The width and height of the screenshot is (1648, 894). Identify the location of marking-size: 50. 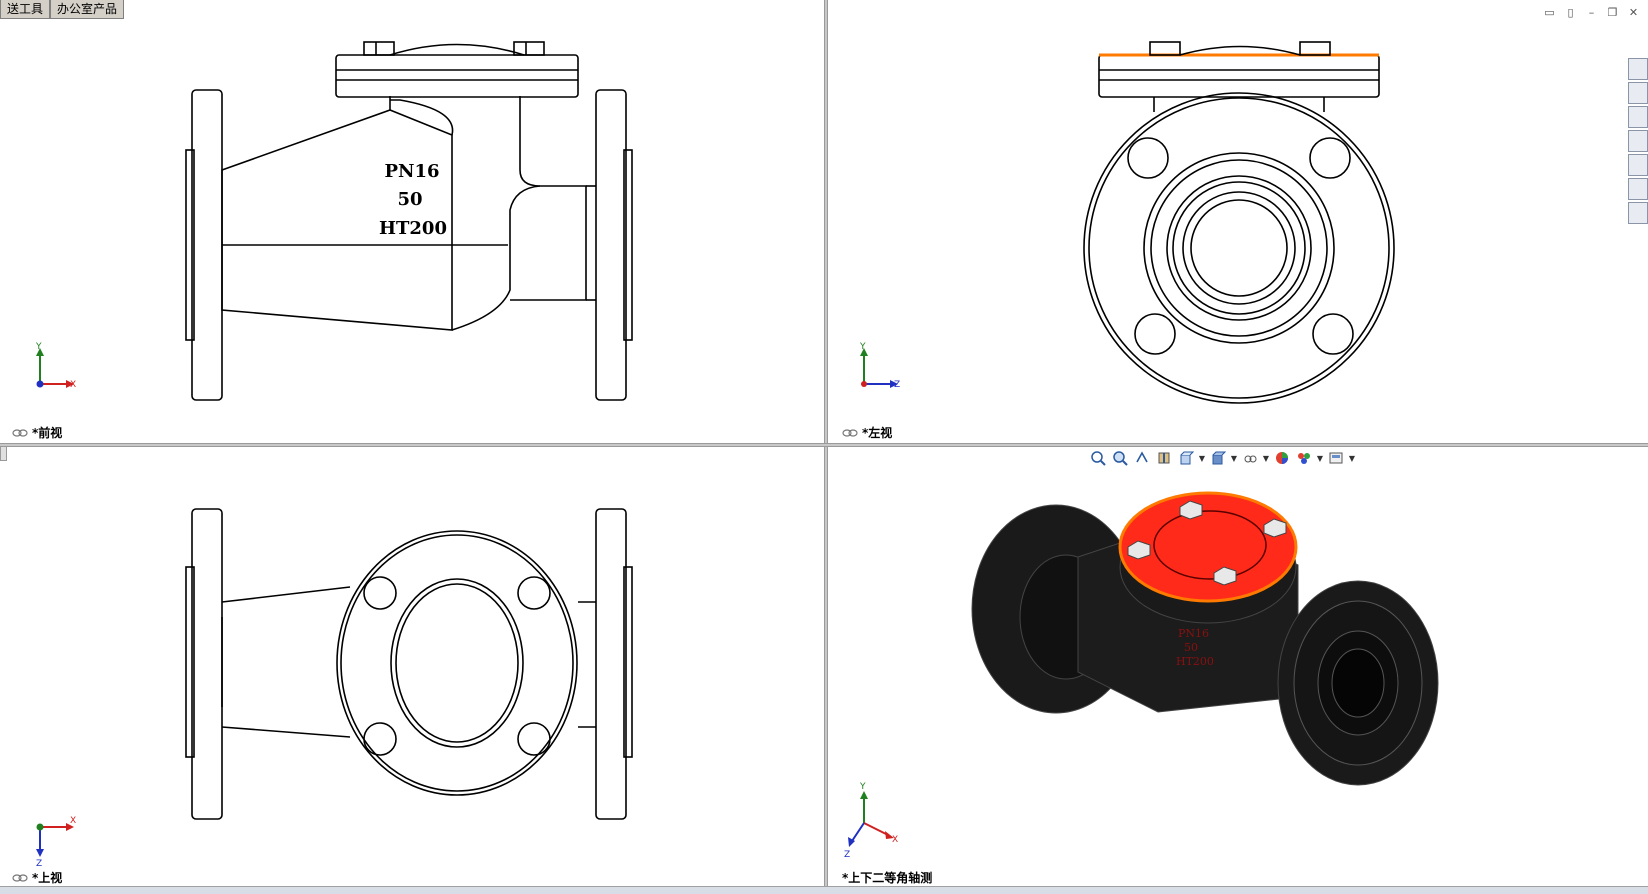
(409, 199).